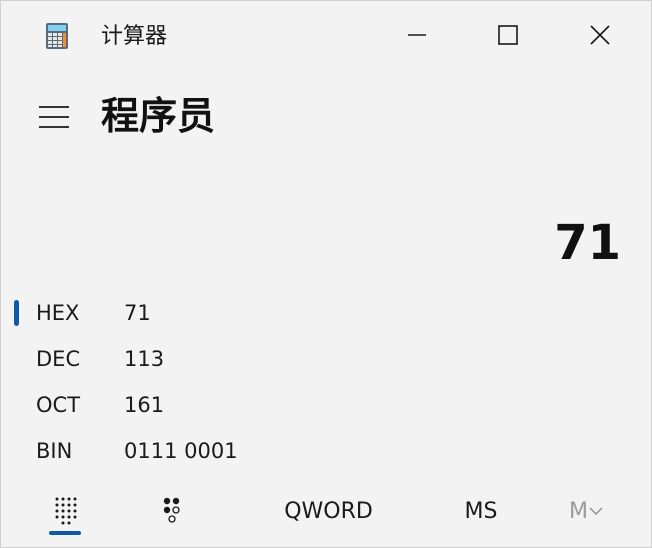 This screenshot has height=548, width=652. What do you see at coordinates (144, 405) in the screenshot?
I see `radix-value: 161` at bounding box center [144, 405].